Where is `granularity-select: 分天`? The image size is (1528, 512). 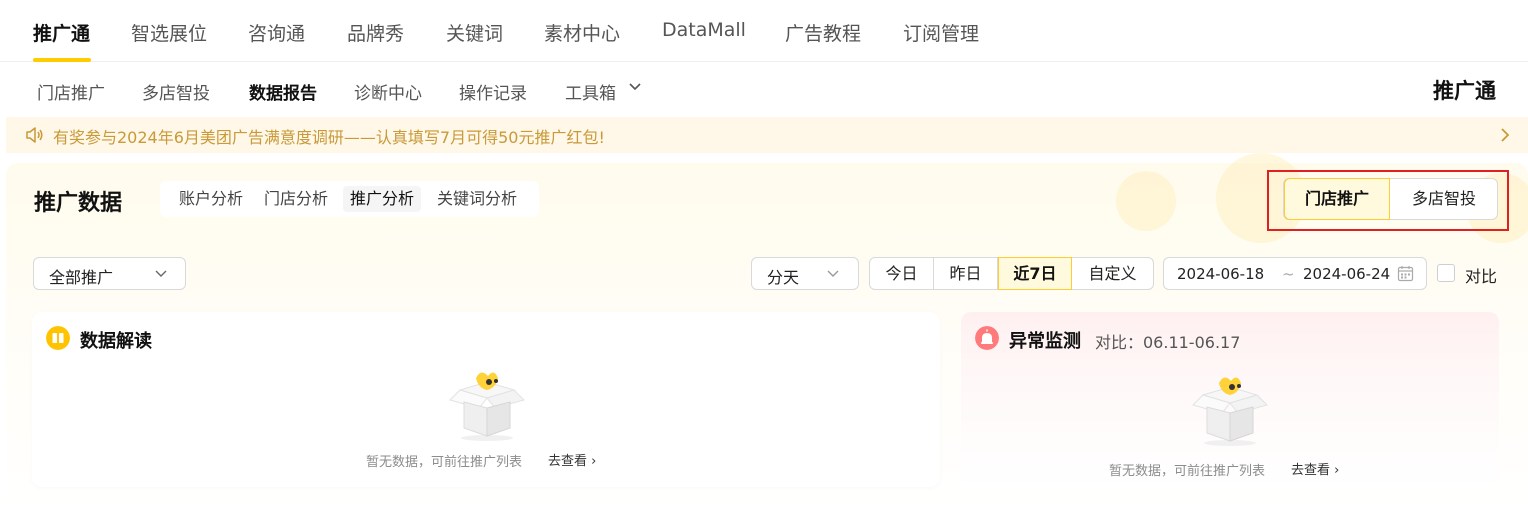
granularity-select: 分天 is located at coordinates (805, 273).